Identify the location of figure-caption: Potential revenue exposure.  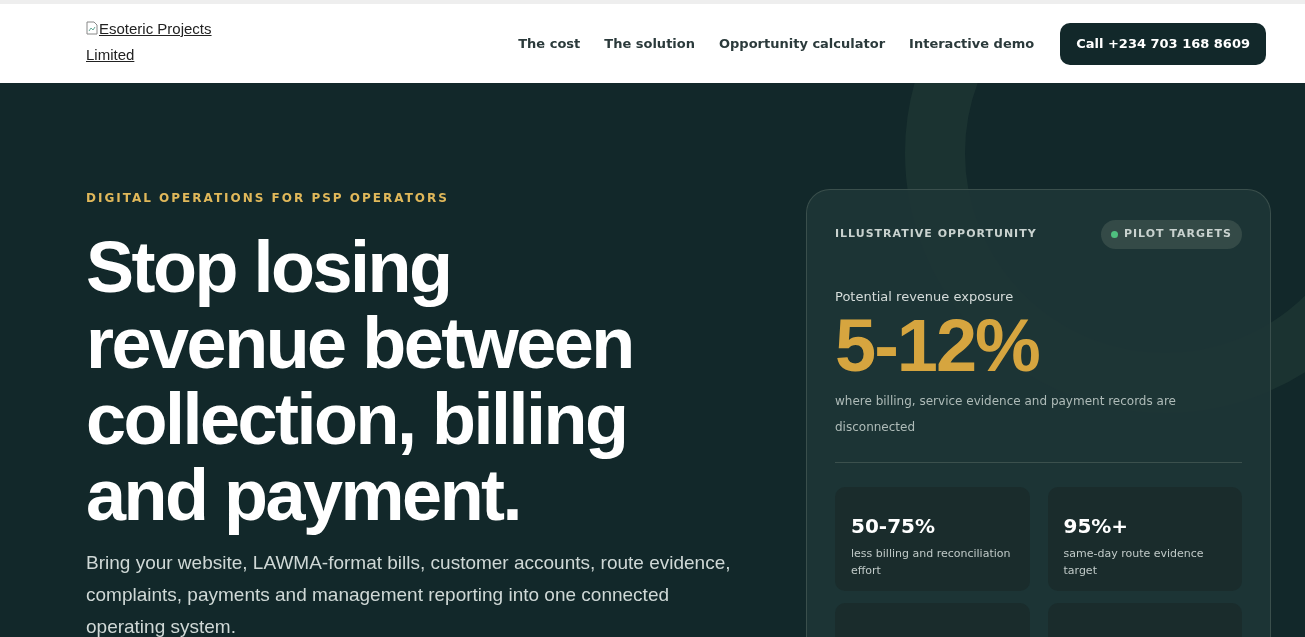
(925, 296).